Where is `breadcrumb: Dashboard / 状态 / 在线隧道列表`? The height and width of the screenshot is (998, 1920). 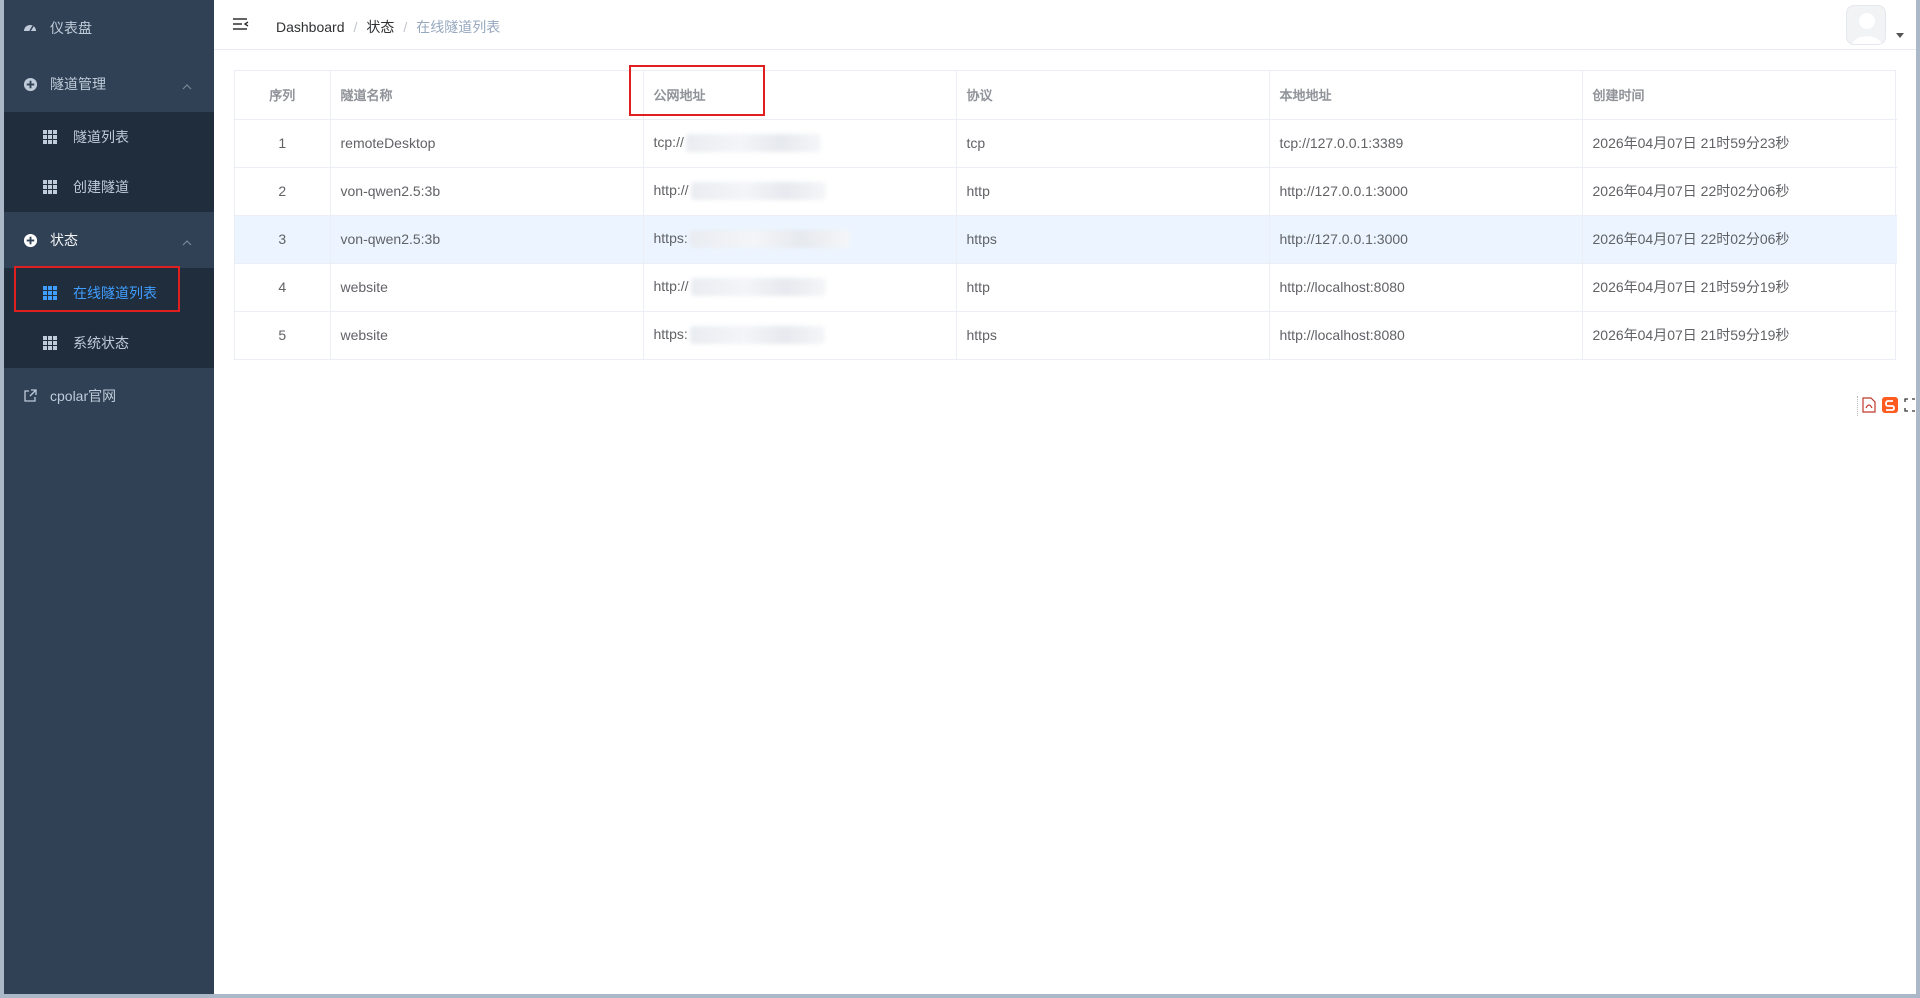 breadcrumb: Dashboard / 状态 / 在线隧道列表 is located at coordinates (388, 27).